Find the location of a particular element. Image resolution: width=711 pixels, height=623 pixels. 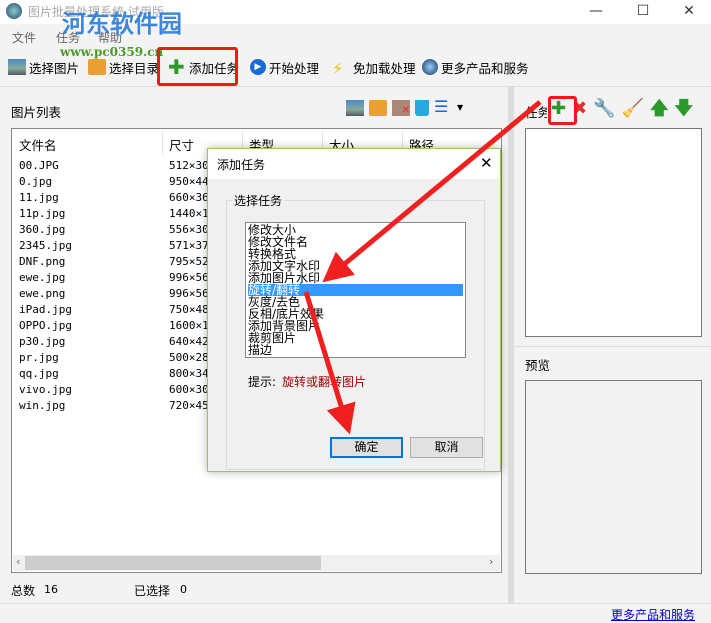

arrow-to-ok-button is located at coordinates (329, 363).